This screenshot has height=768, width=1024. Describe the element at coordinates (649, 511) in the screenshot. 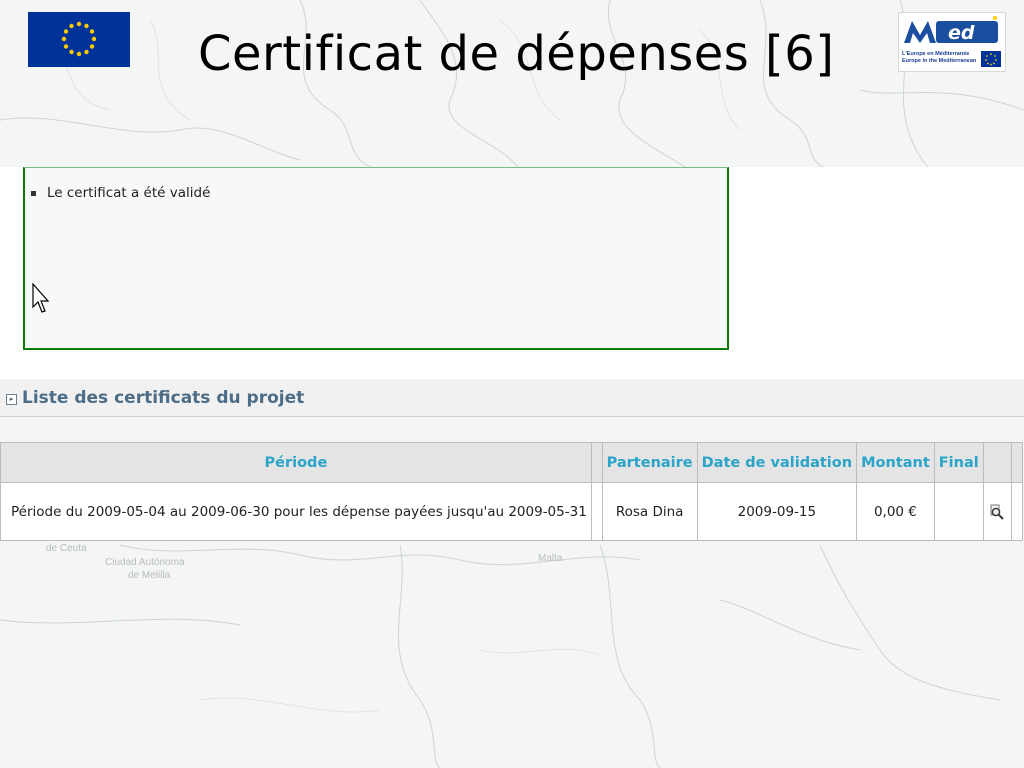

I see `cell-partenaire: Rosa Dina` at that location.